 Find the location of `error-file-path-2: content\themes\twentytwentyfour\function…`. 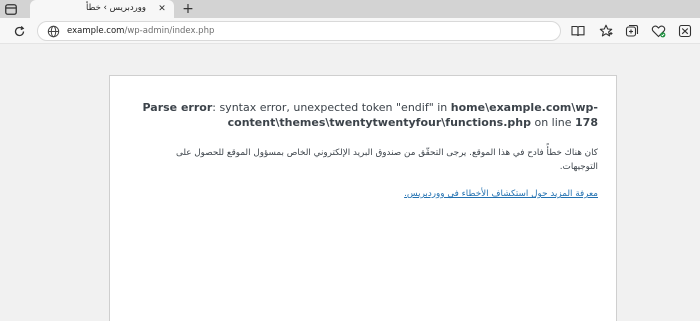

error-file-path-2: content\themes\twentytwentyfour\function… is located at coordinates (379, 122).